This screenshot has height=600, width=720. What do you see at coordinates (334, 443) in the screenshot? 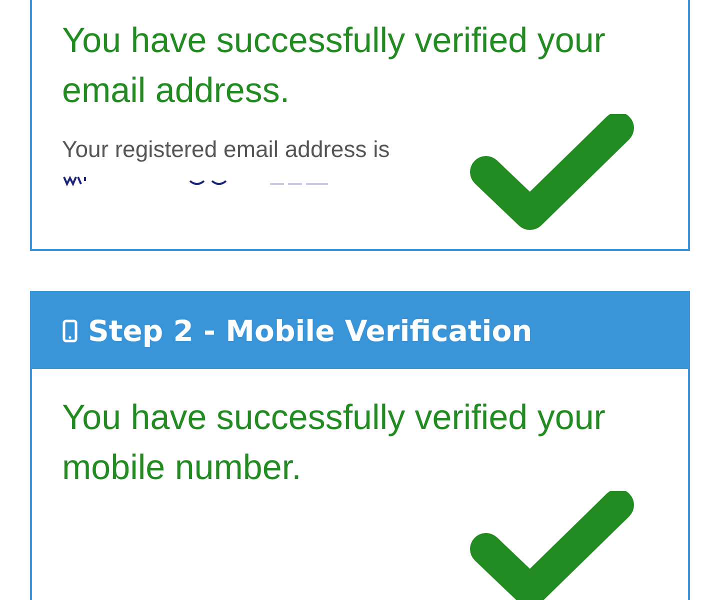
I see `success-message: You have successfully verified your mobile number.` at bounding box center [334, 443].